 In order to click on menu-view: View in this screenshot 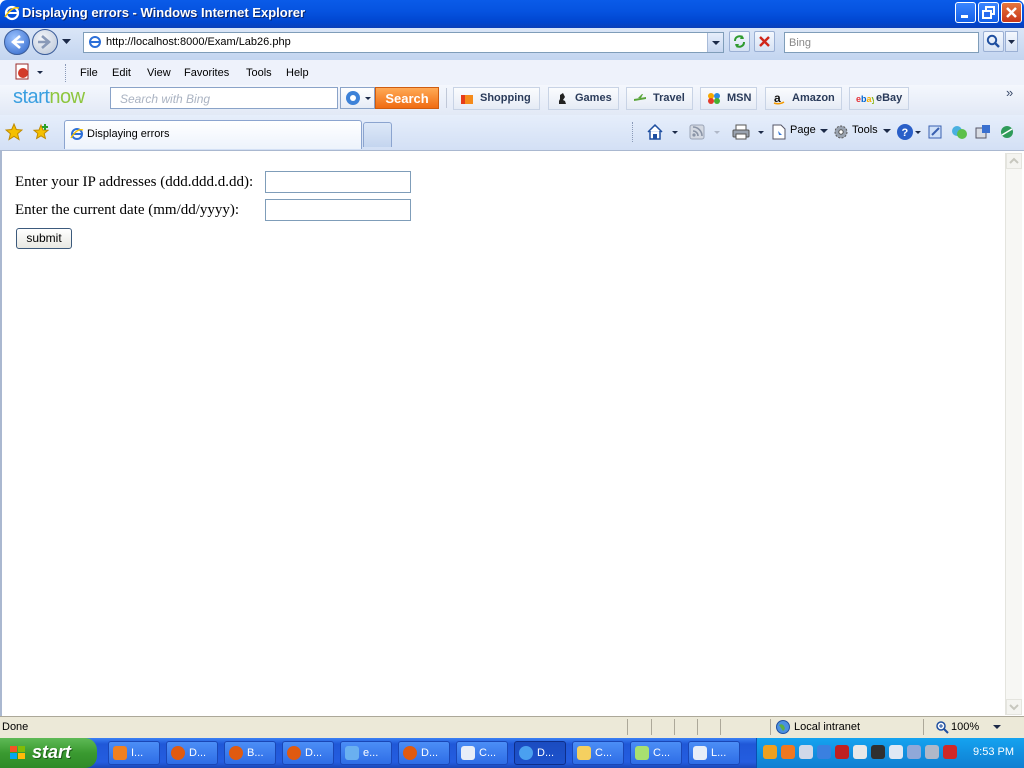, I will do `click(159, 73)`.